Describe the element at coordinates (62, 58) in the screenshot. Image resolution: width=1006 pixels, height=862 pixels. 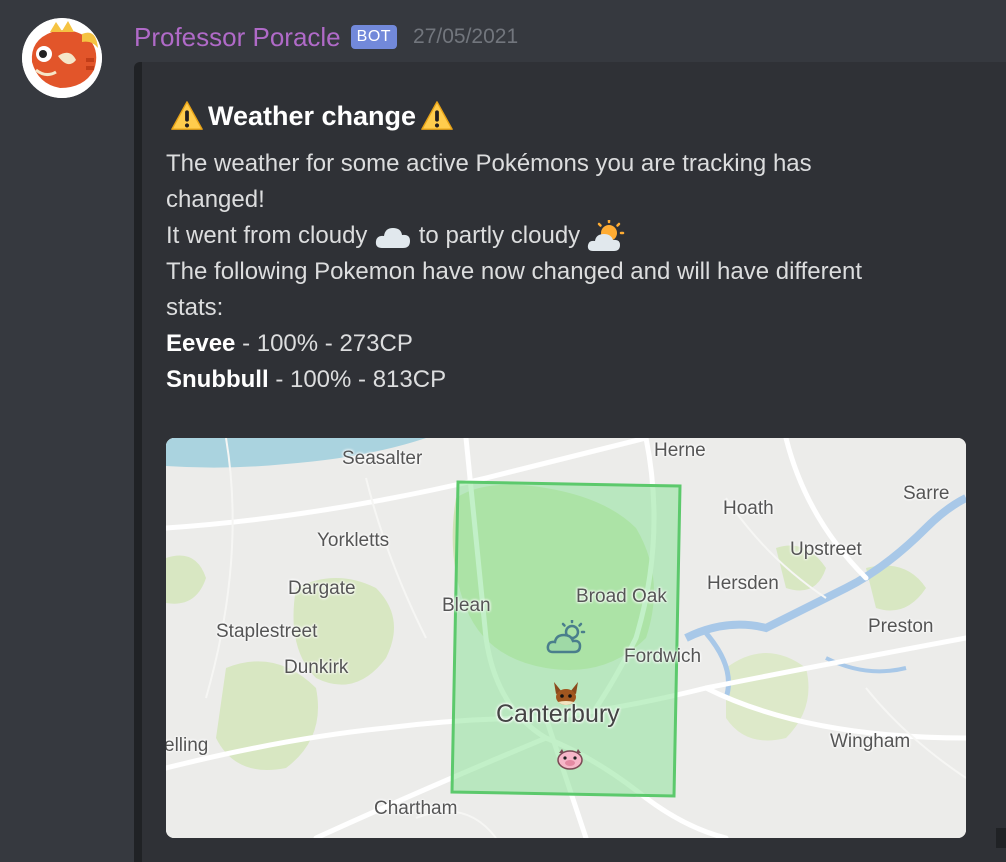
I see `magikarp-avatar-icon` at that location.